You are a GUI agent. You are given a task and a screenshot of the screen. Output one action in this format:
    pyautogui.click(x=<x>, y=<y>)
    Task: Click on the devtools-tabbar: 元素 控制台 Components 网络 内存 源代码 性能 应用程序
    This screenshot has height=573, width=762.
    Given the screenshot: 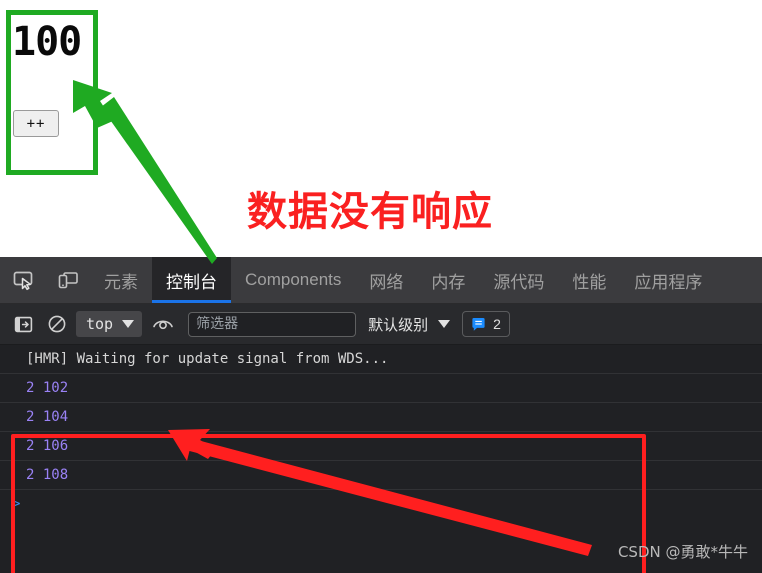 What is the action you would take?
    pyautogui.click(x=381, y=280)
    